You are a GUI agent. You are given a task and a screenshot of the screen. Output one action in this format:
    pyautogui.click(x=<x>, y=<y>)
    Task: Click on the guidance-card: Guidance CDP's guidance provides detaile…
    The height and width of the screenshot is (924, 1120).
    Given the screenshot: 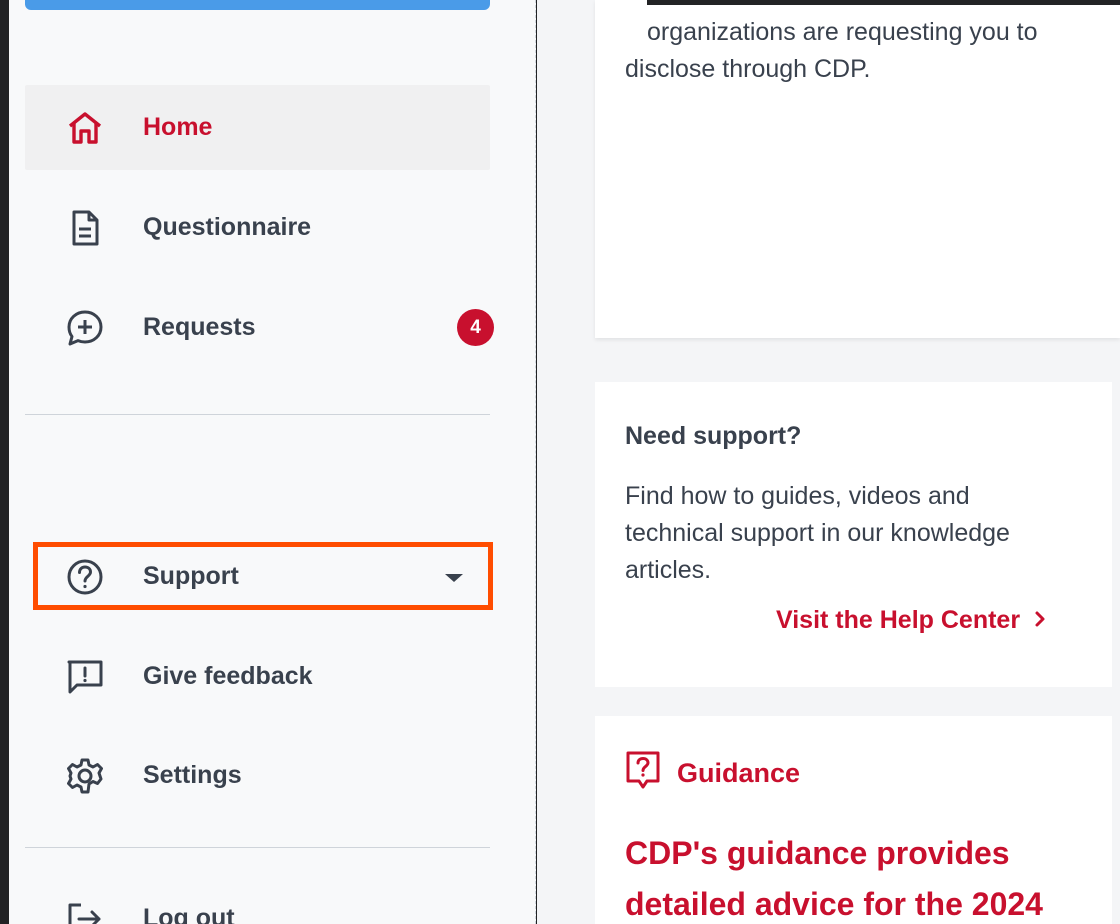 What is the action you would take?
    pyautogui.click(x=853, y=820)
    